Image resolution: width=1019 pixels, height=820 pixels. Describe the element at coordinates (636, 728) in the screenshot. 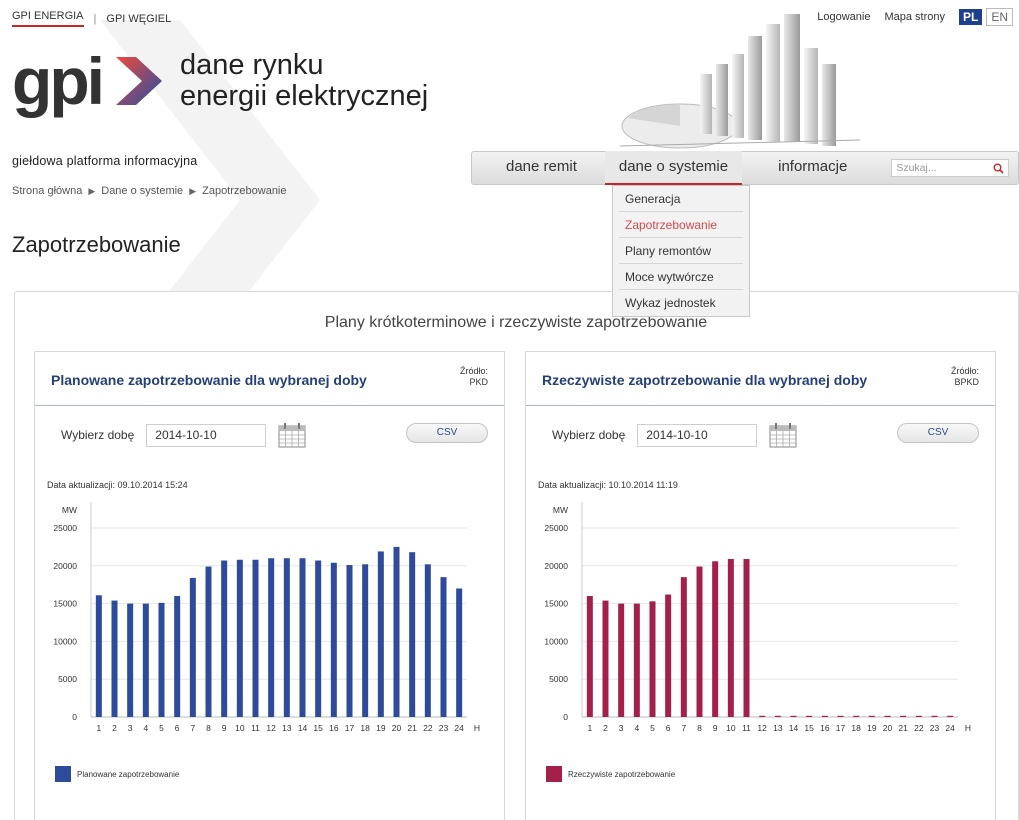

I see `x-tick-label: 4` at that location.